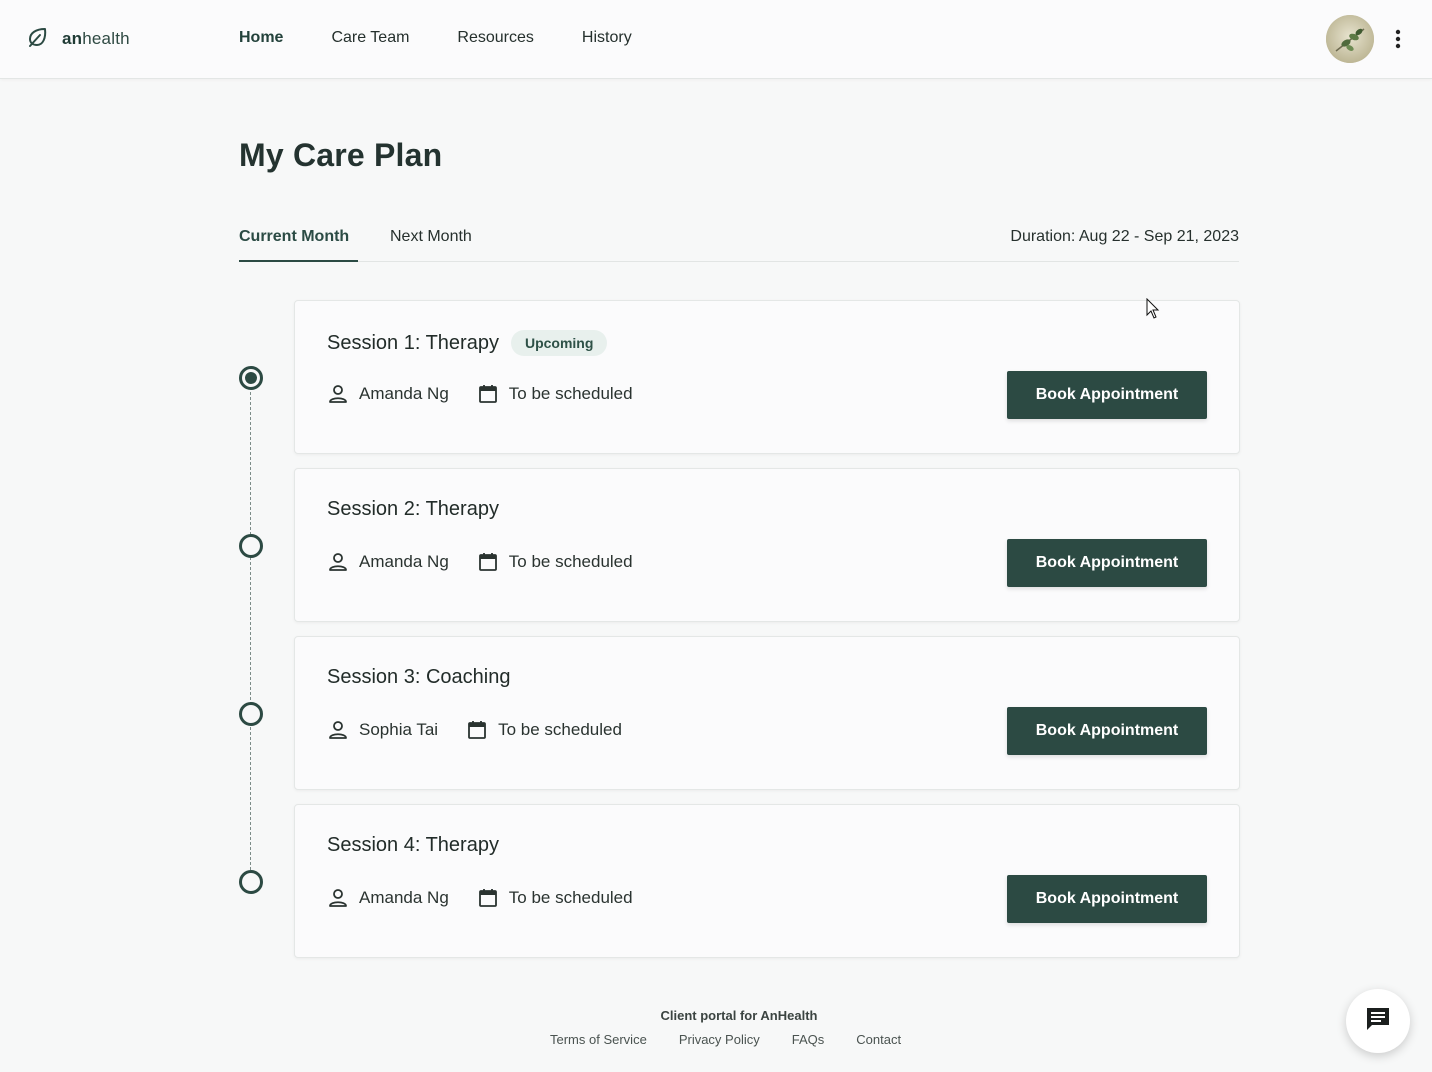  I want to click on provider-name: Sophia Tai, so click(399, 729).